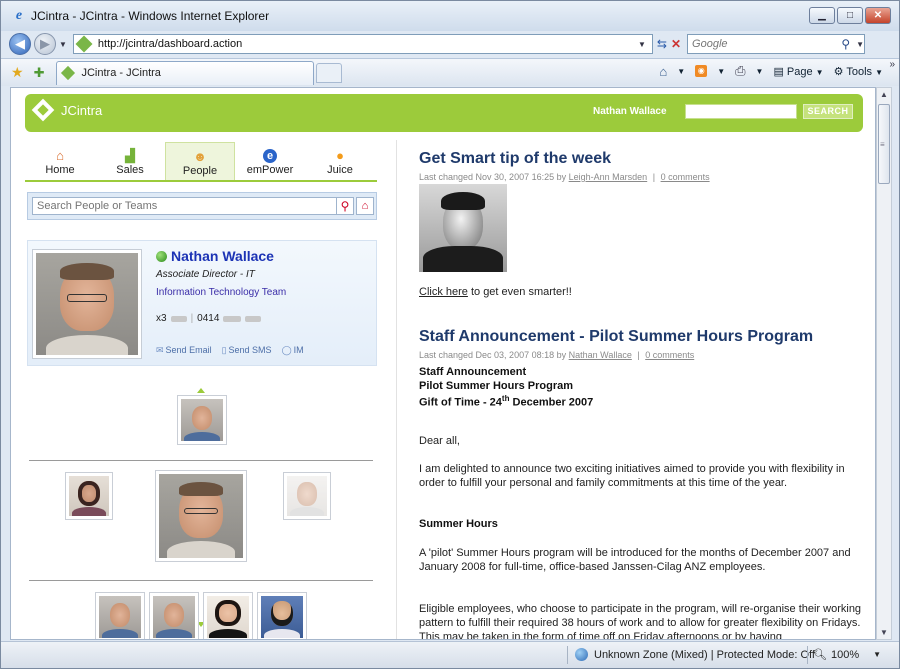 The image size is (900, 669). What do you see at coordinates (345, 206) in the screenshot?
I see `people-search-button: ⚲` at bounding box center [345, 206].